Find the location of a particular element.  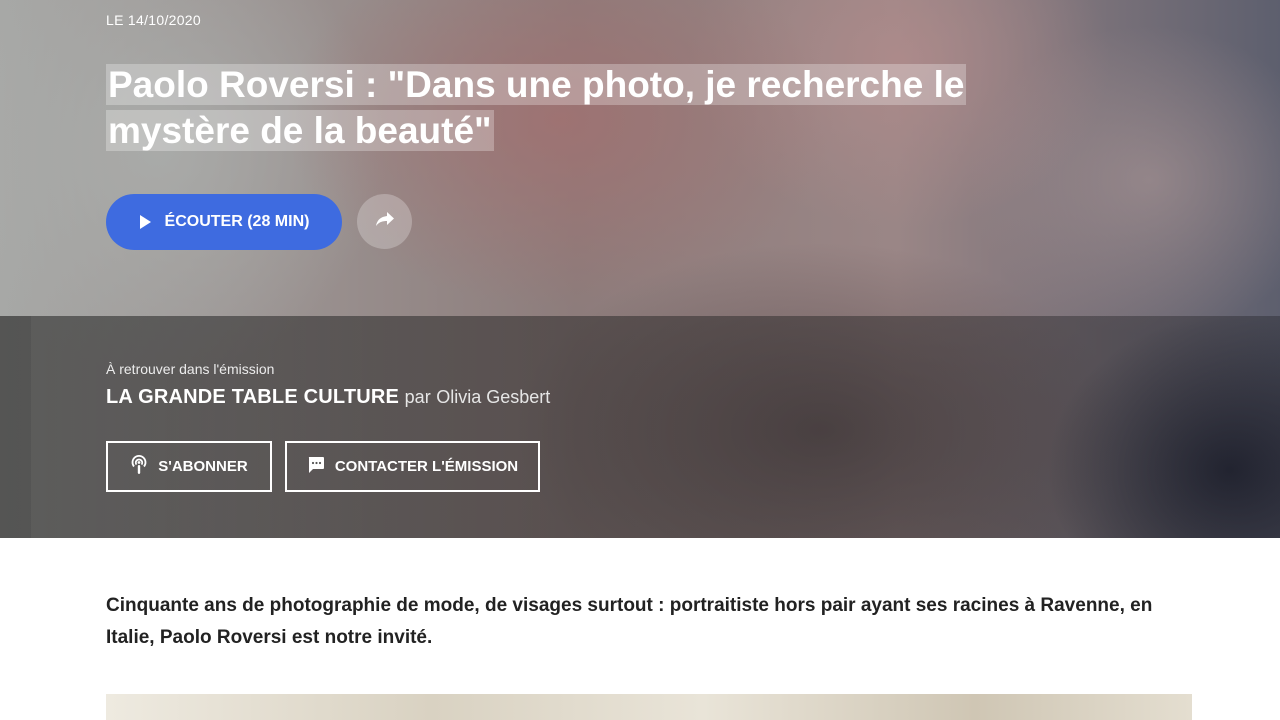

listen-button: ÉCOUTER (28 MIN) is located at coordinates (224, 222).